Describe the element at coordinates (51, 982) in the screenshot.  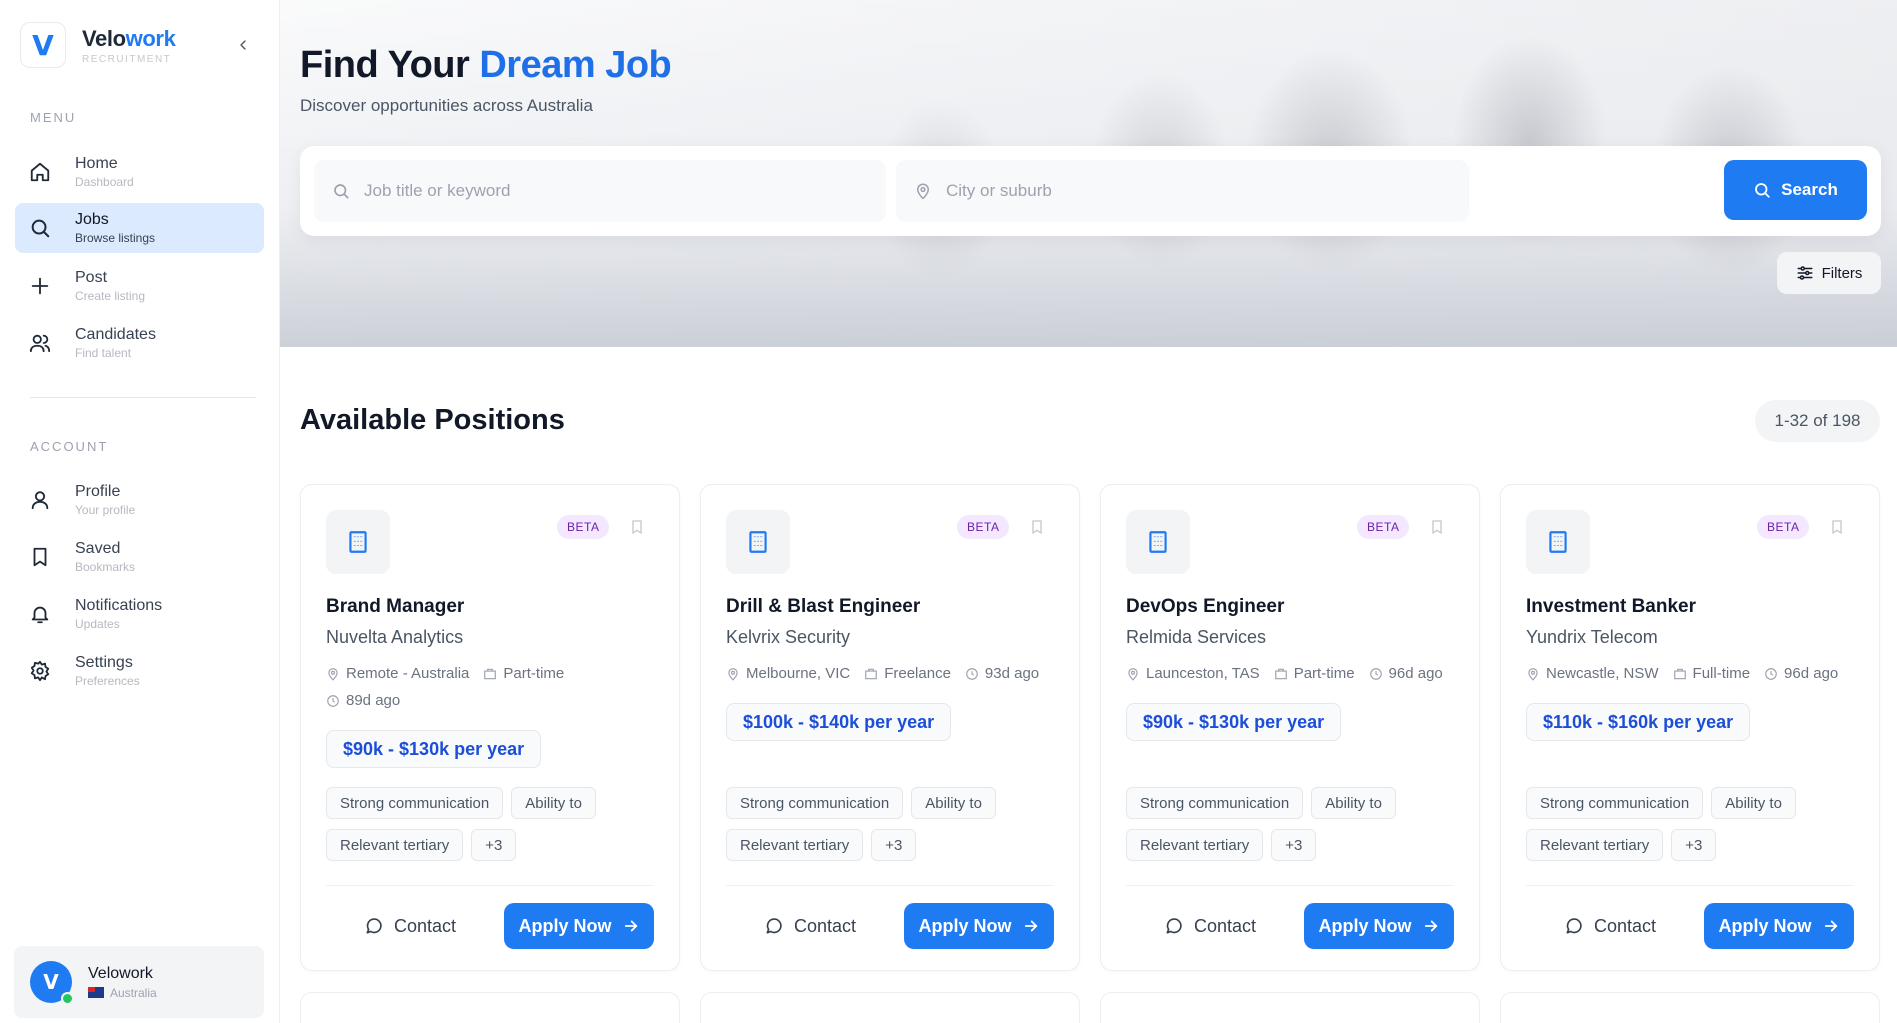
I see `avatar-logo-icon: V` at that location.